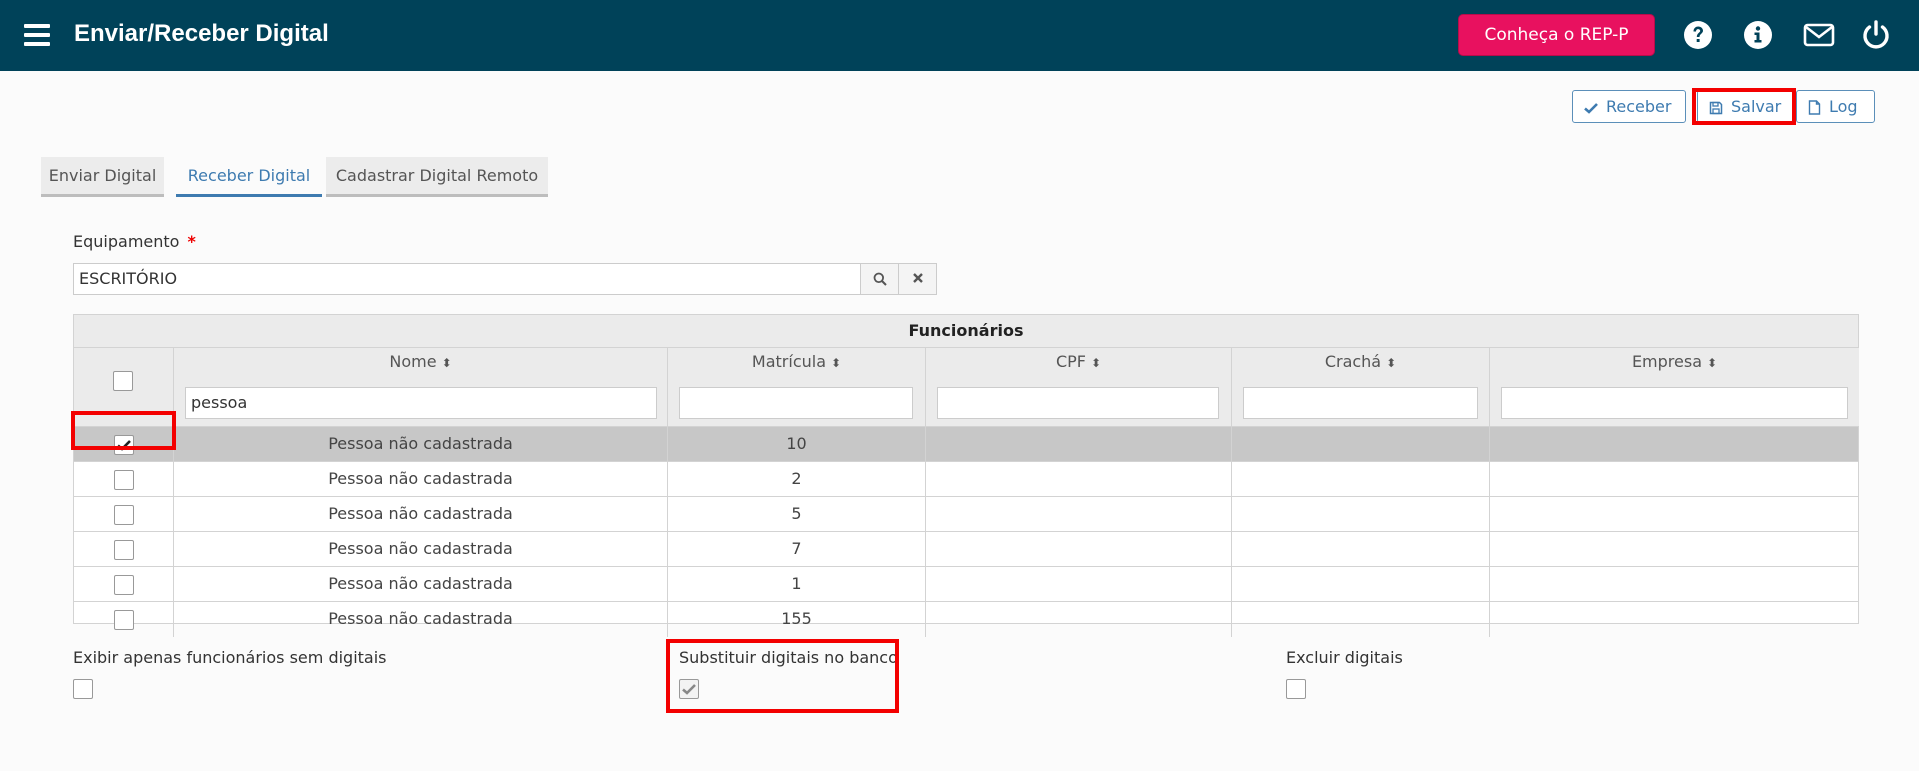 This screenshot has height=771, width=1919. What do you see at coordinates (1078, 361) in the screenshot?
I see `sort-cpf: CPF ⬍` at bounding box center [1078, 361].